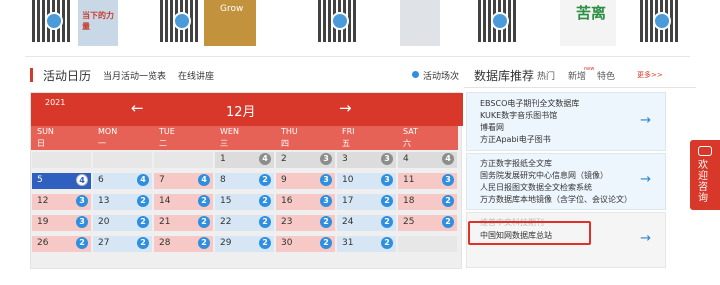 The image size is (720, 285). Describe the element at coordinates (196, 75) in the screenshot. I see `tab-online-lectures: 在线讲座` at that location.